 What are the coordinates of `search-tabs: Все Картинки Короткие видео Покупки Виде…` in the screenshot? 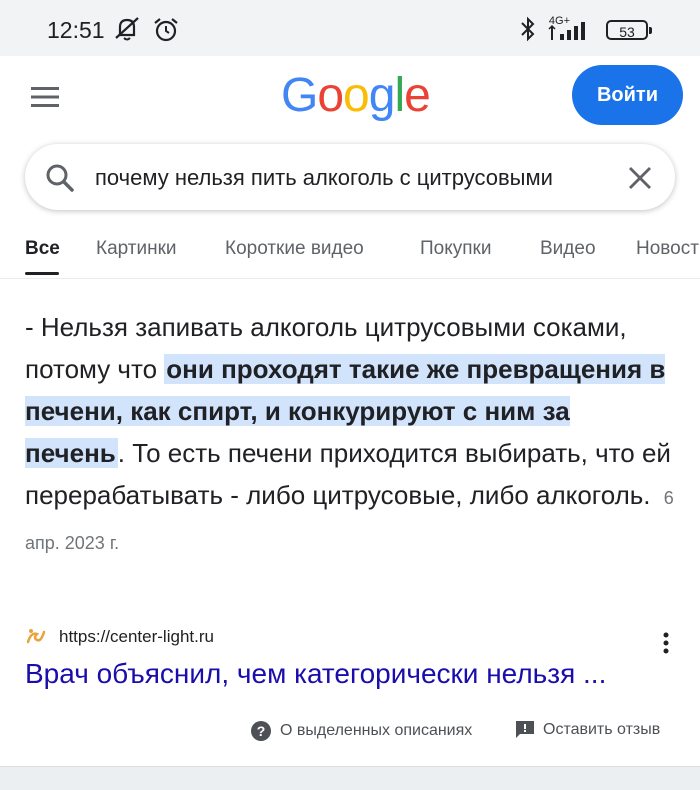 It's located at (350, 253).